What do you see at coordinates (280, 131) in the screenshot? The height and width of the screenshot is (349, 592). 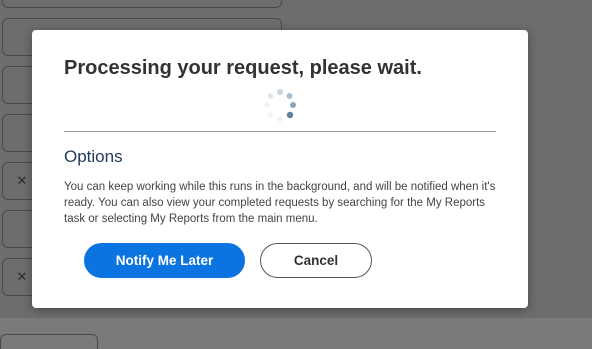 I see `divider` at bounding box center [280, 131].